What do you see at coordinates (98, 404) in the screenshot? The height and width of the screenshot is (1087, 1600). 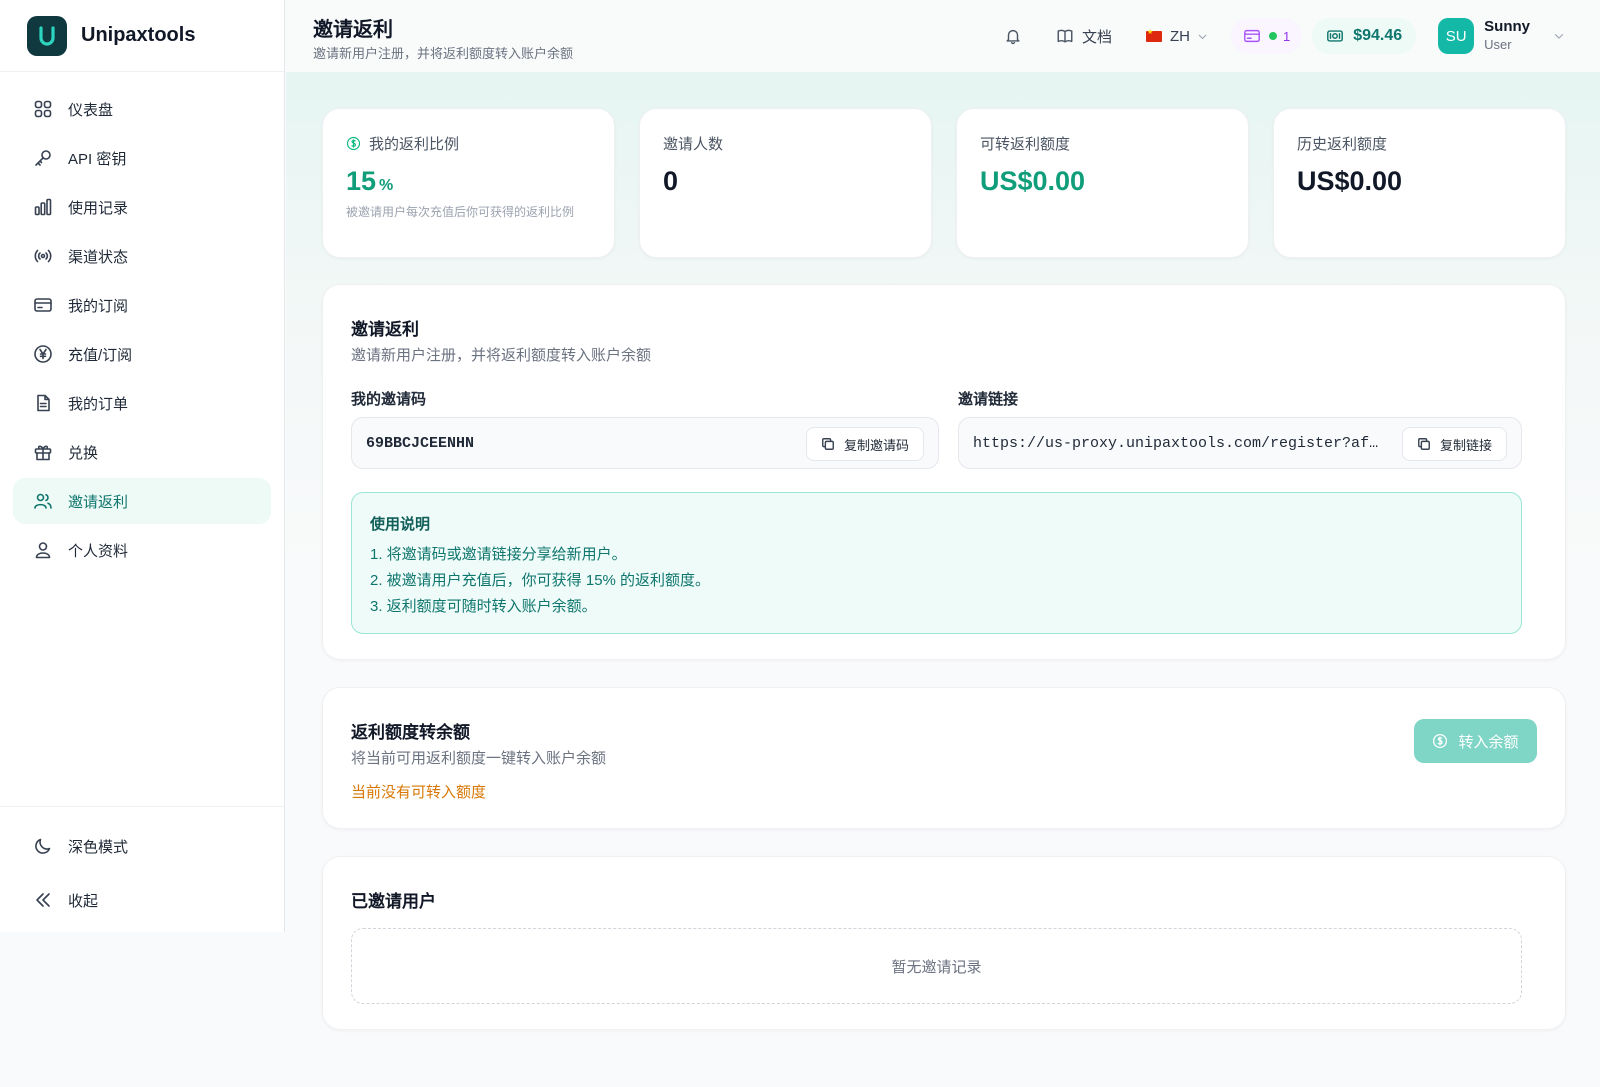 I see `sidebar-item-label: 我的订单` at bounding box center [98, 404].